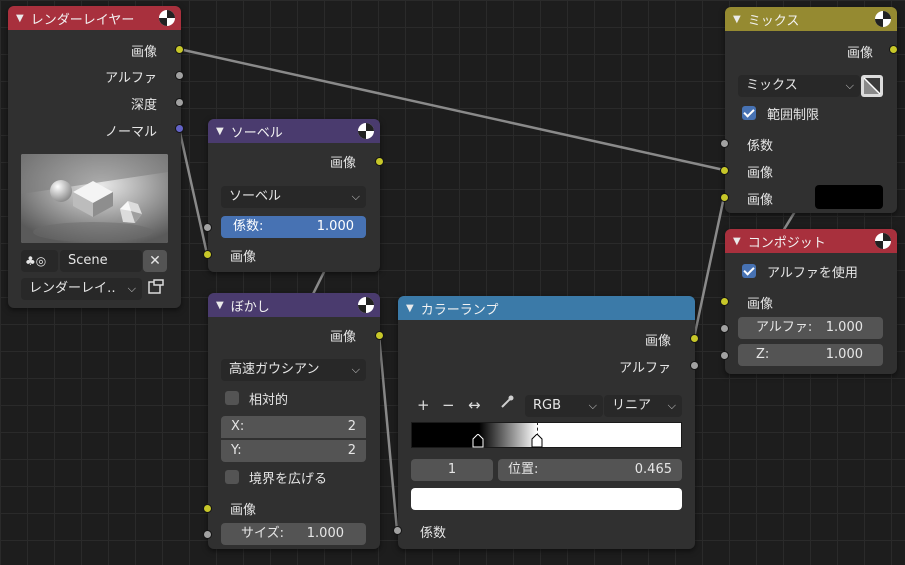 This screenshot has height=565, width=905. What do you see at coordinates (844, 327) in the screenshot?
I see `alpha-value: 1.000` at bounding box center [844, 327].